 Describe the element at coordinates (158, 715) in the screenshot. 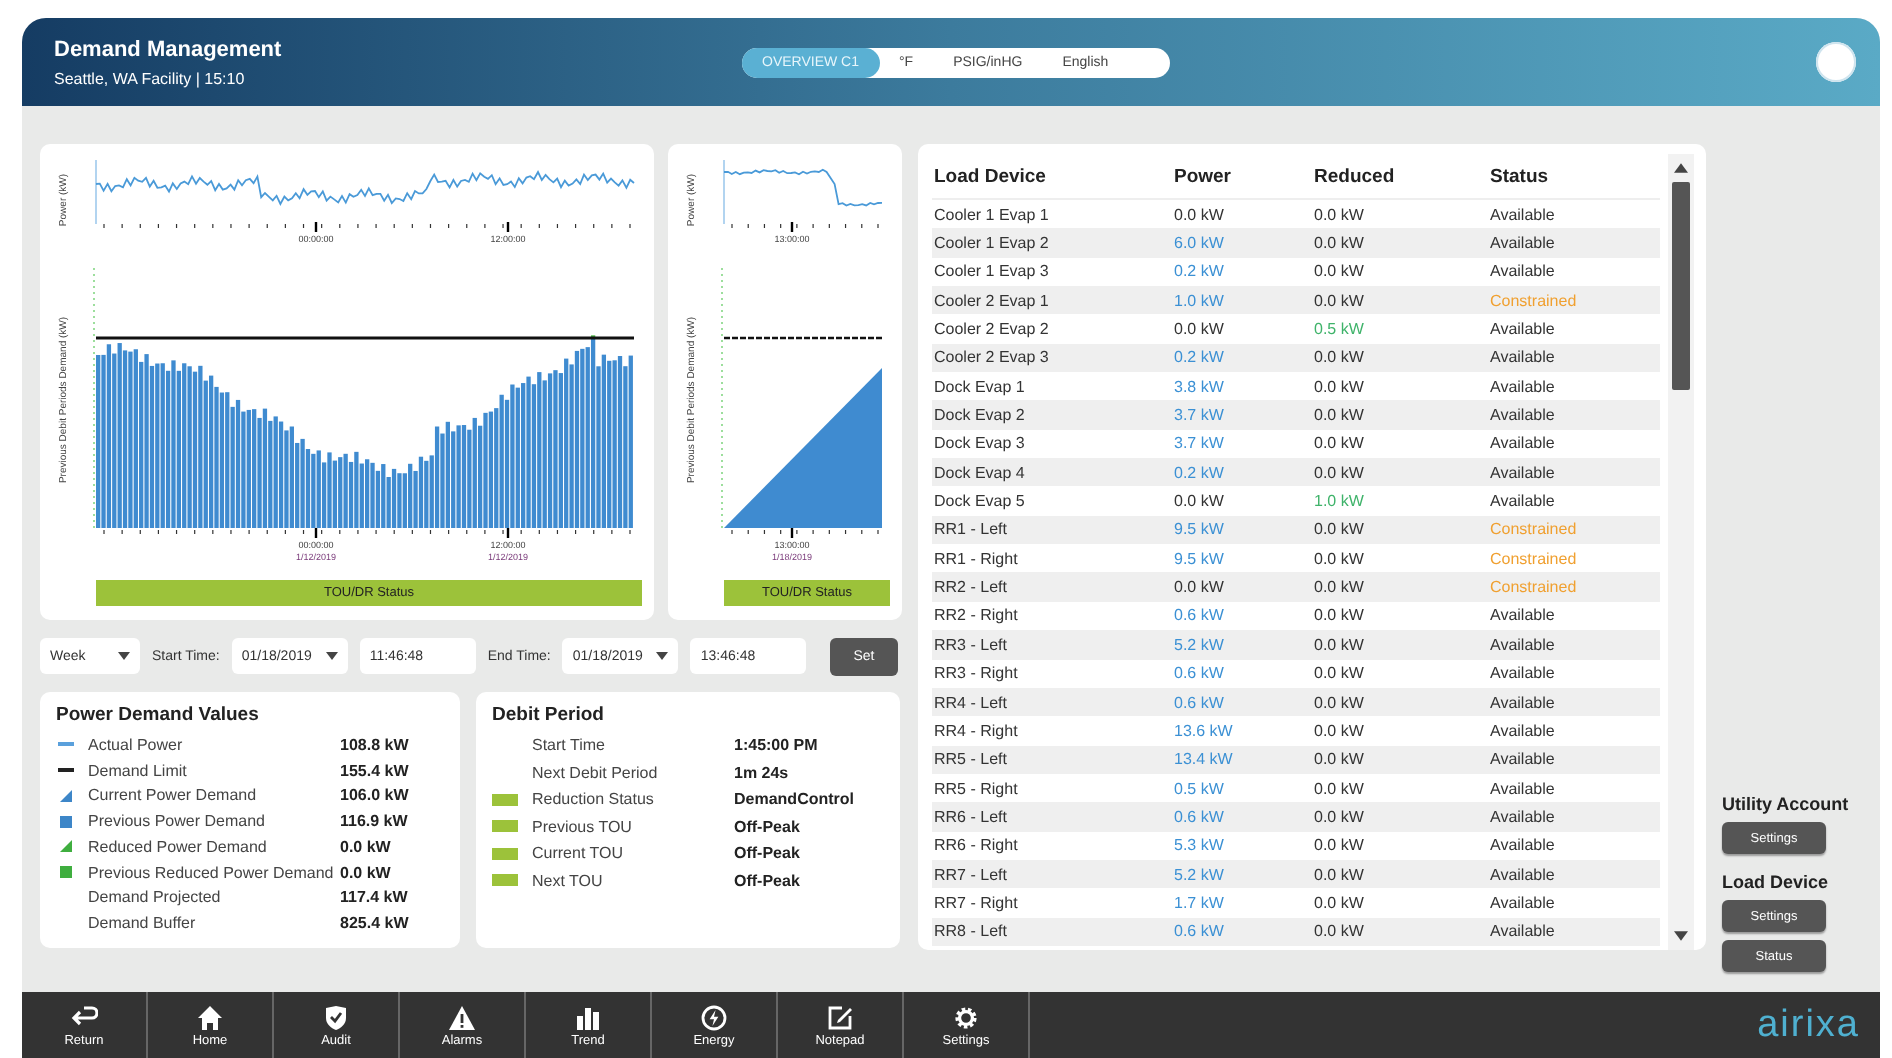

I see `card-title: Power Demand Values` at that location.